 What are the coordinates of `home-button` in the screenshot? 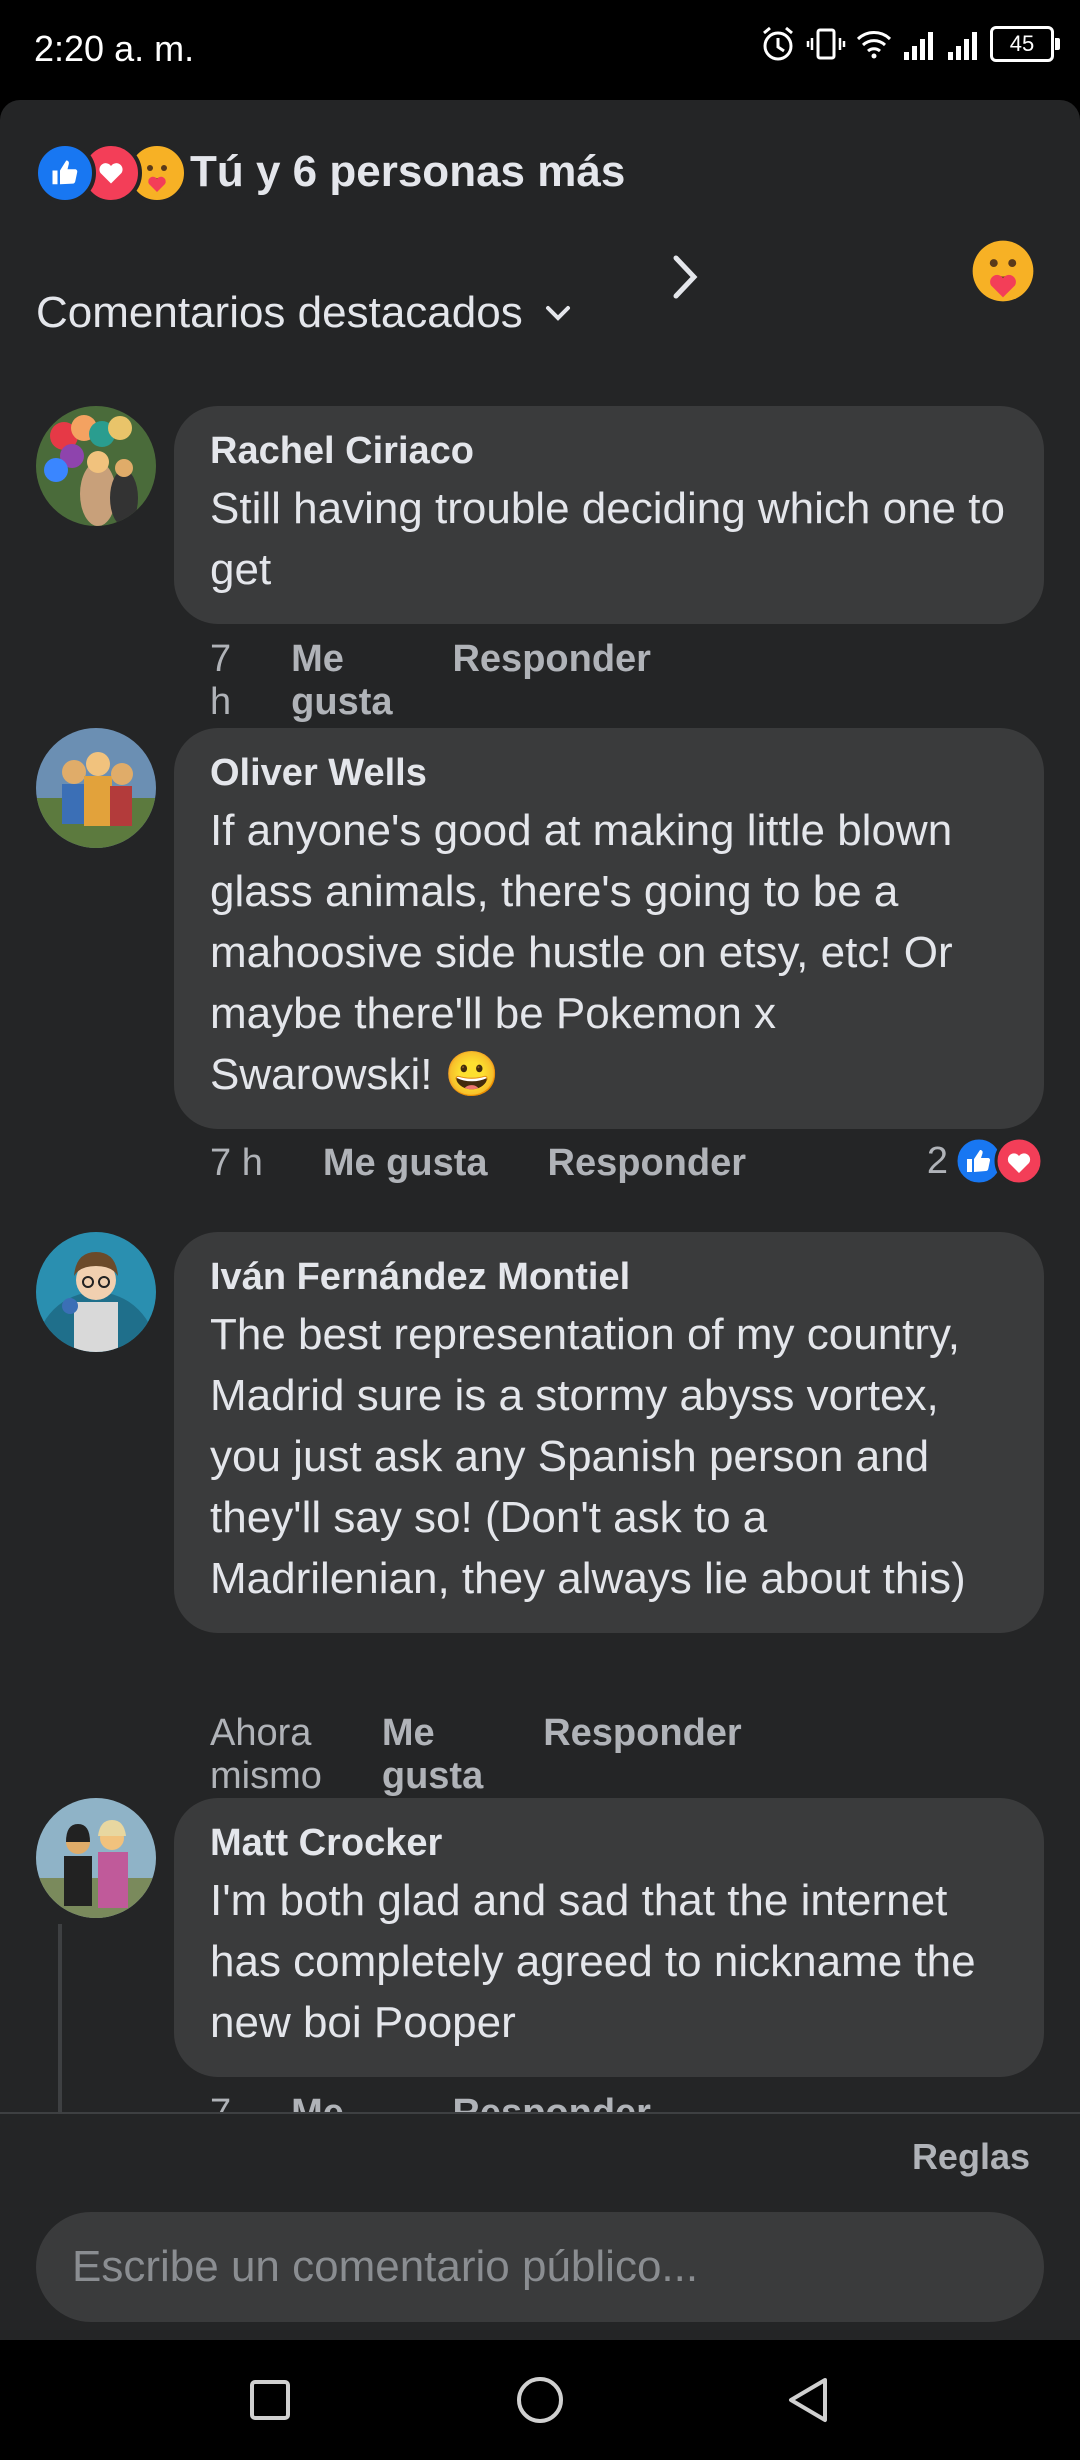 It's located at (540, 2400).